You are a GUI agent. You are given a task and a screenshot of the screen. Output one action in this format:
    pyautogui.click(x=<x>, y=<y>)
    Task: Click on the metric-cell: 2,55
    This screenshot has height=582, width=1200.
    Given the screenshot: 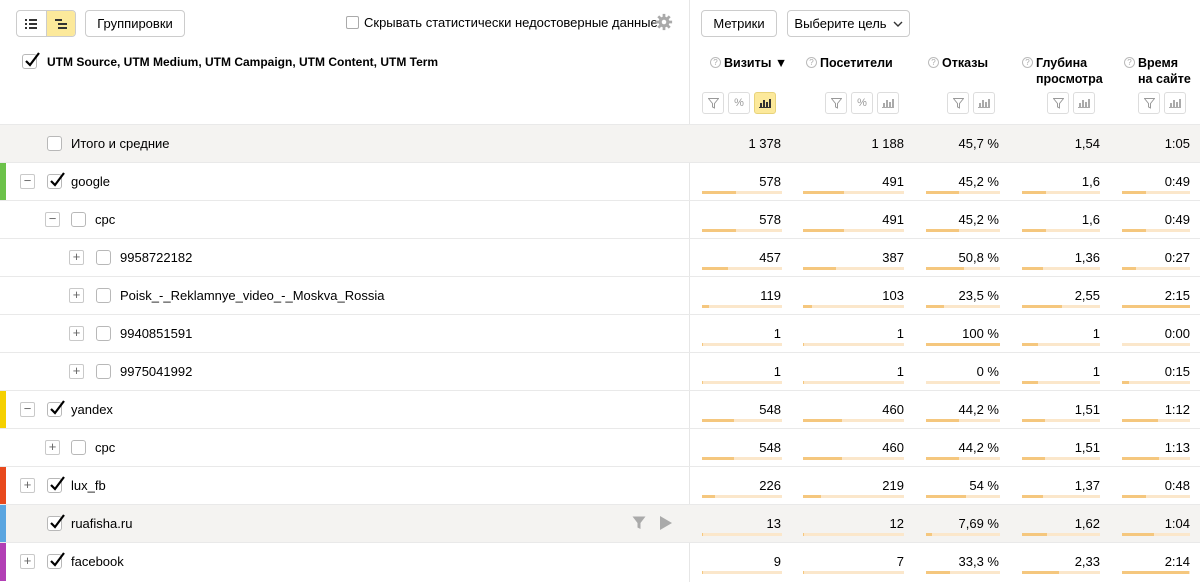 What is the action you would take?
    pyautogui.click(x=1087, y=295)
    